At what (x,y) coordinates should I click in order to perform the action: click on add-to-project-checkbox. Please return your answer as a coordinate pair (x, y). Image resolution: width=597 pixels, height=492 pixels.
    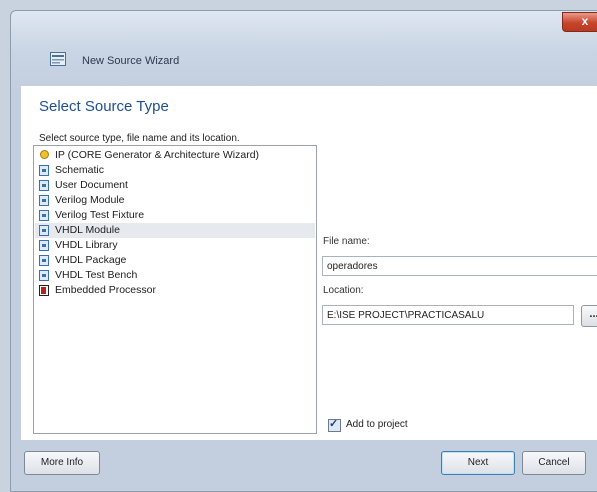
    Looking at the image, I should click on (334, 424).